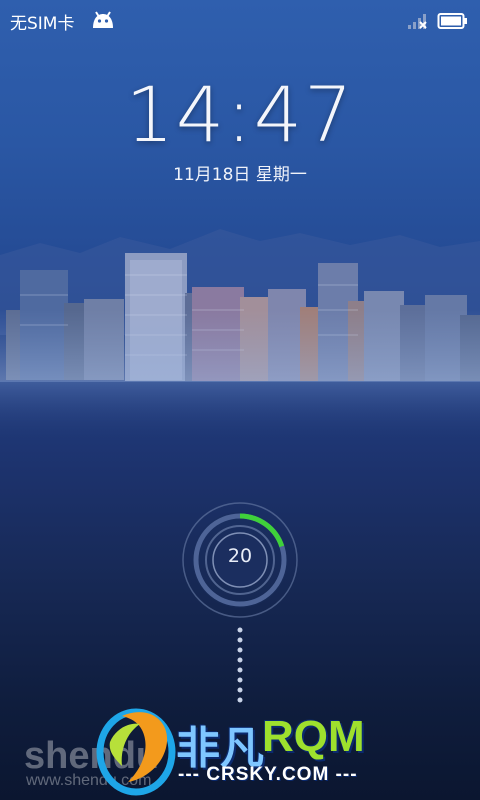  Describe the element at coordinates (136, 752) in the screenshot. I see `crsky-logo-icon` at that location.